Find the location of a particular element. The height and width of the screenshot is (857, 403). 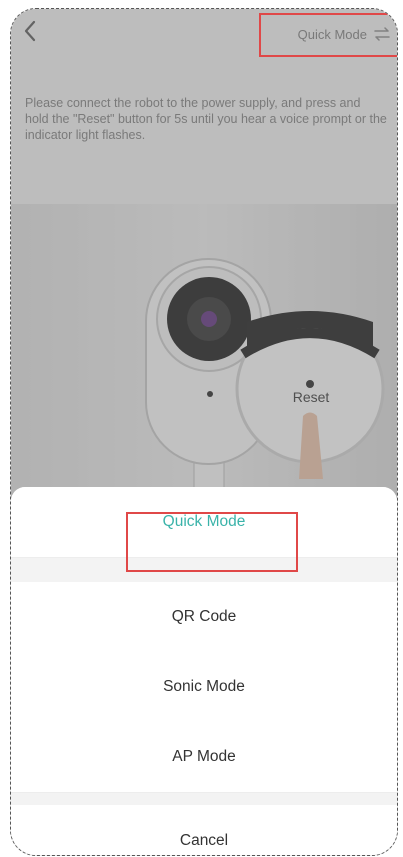

option-quick-mode: Quick Mode is located at coordinates (204, 522).